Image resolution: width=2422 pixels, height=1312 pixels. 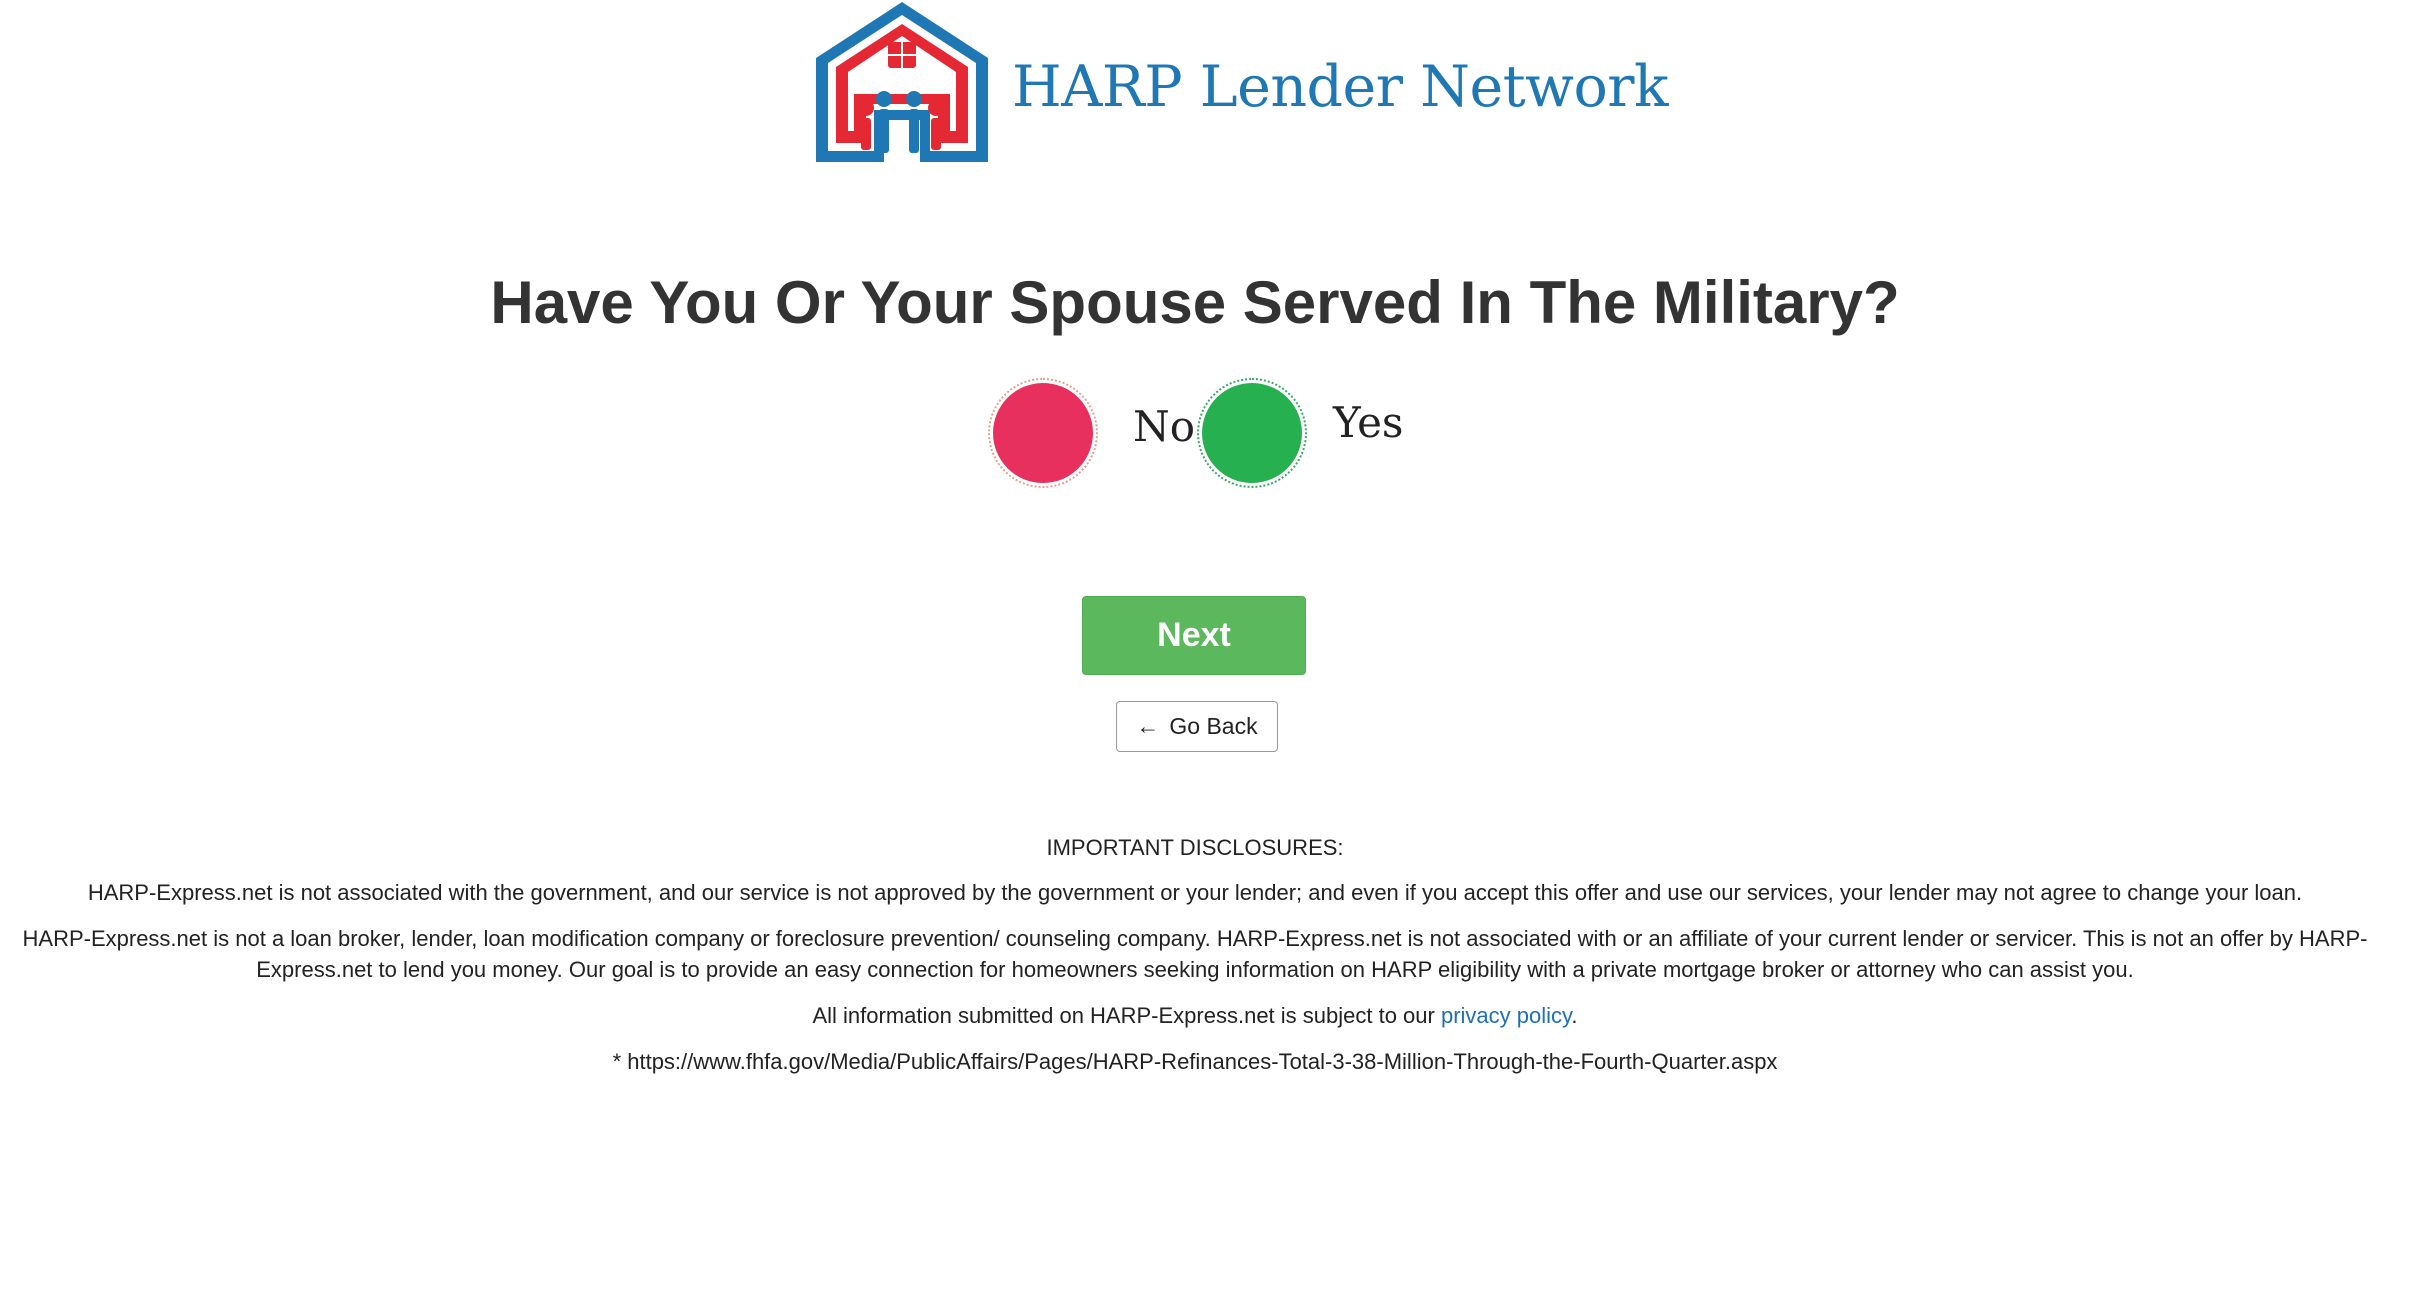 What do you see at coordinates (1194, 635) in the screenshot?
I see `next-button: Next` at bounding box center [1194, 635].